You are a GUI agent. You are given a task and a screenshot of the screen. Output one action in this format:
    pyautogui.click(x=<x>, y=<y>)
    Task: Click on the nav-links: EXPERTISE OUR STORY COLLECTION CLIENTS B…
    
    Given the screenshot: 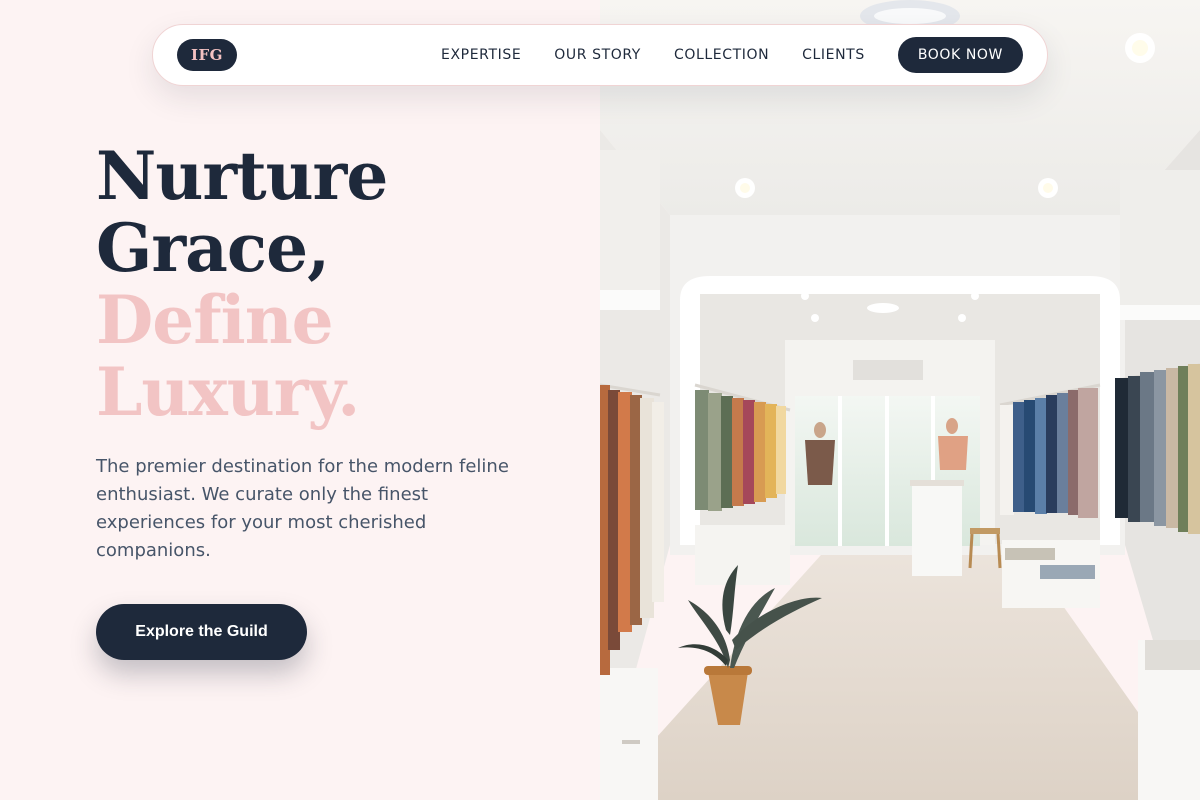 What is the action you would take?
    pyautogui.click(x=732, y=55)
    